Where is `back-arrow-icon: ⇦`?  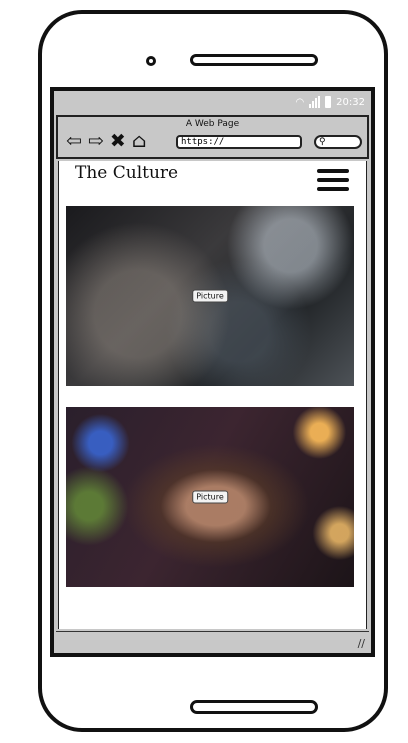
back-arrow-icon: ⇦ is located at coordinates (74, 141).